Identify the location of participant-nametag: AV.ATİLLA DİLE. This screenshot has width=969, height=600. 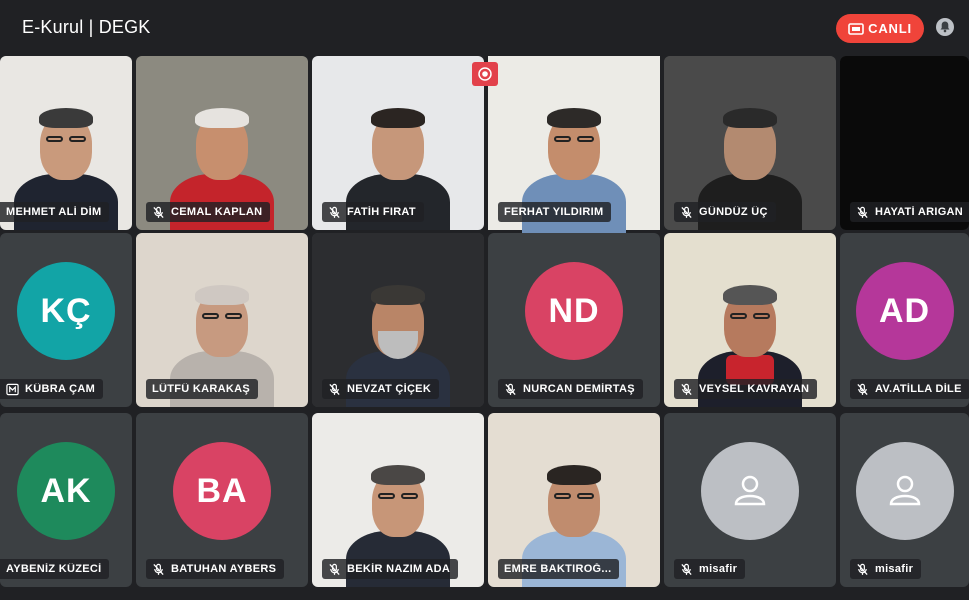
(909, 389).